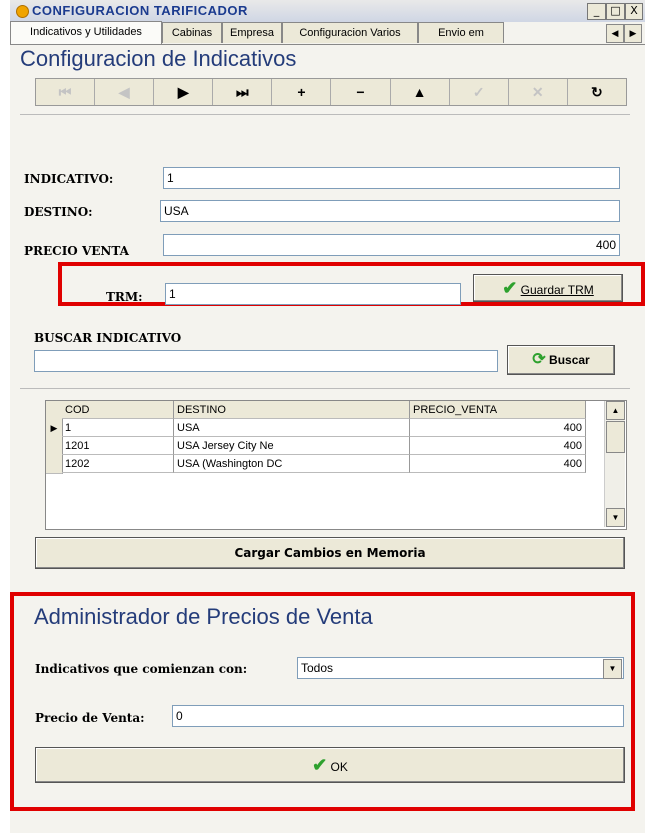  What do you see at coordinates (54, 410) in the screenshot?
I see `grid-corner` at bounding box center [54, 410].